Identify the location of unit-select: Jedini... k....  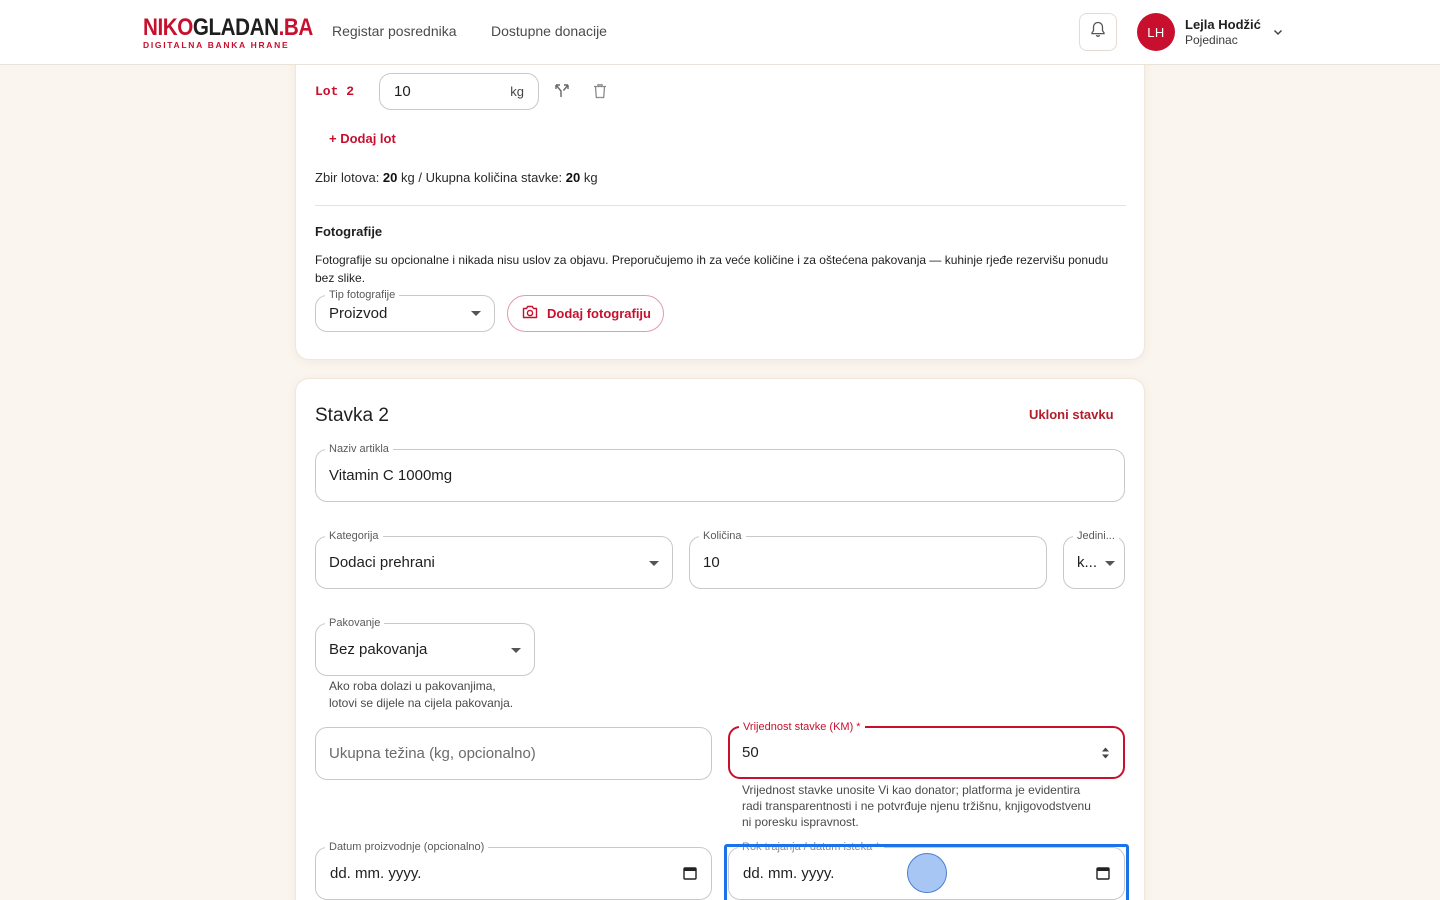
(1094, 559).